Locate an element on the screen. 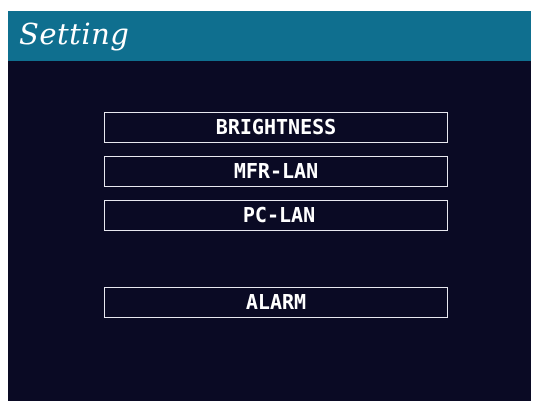 The height and width of the screenshot is (410, 538). alarm-button: ALARM is located at coordinates (276, 302).